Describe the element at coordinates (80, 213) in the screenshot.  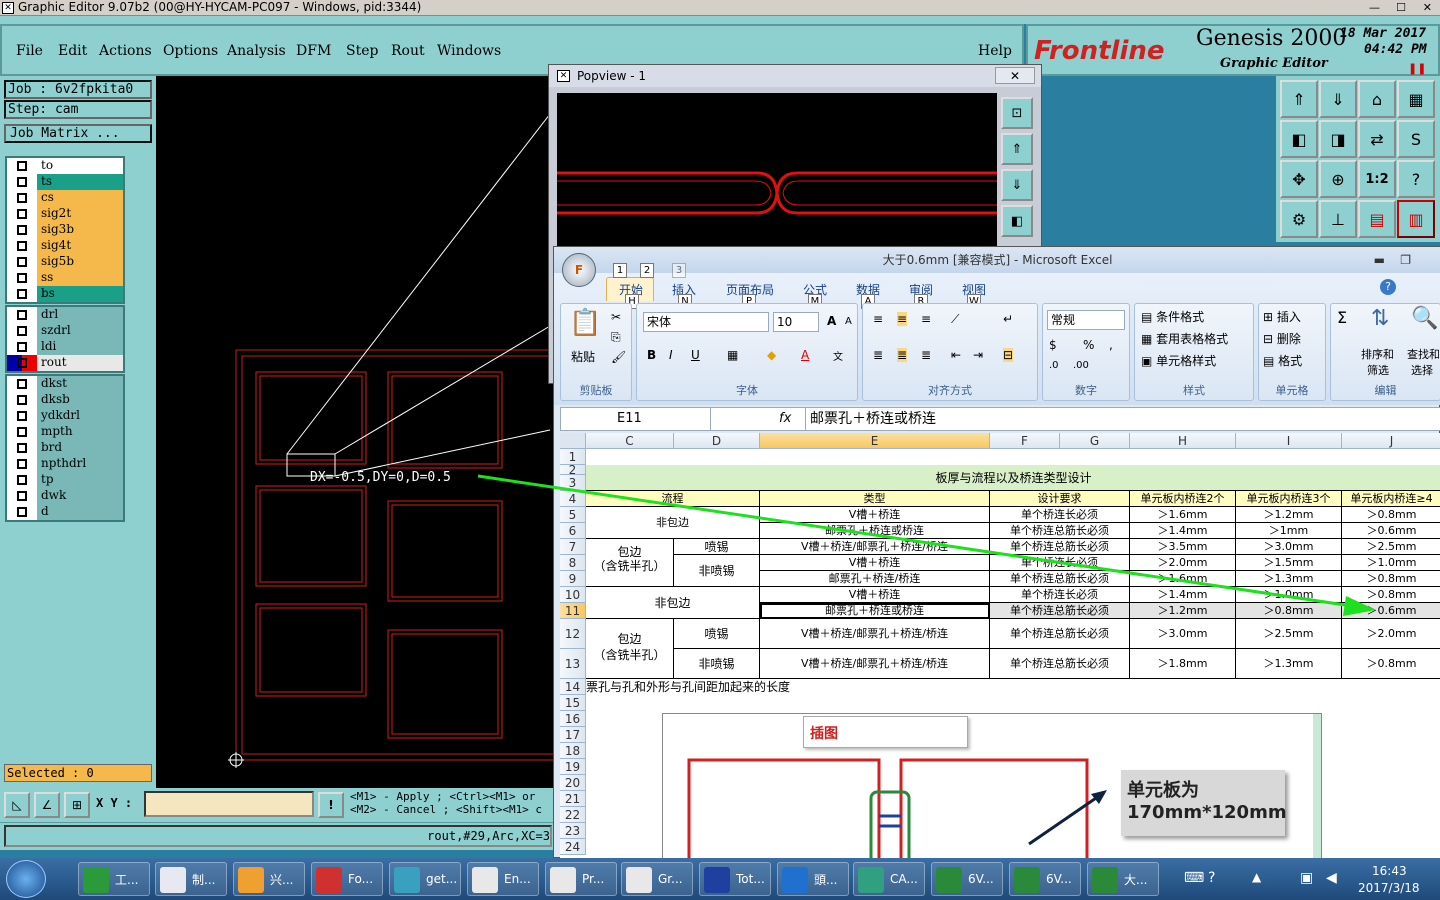
I see `layer-name: sig2t` at that location.